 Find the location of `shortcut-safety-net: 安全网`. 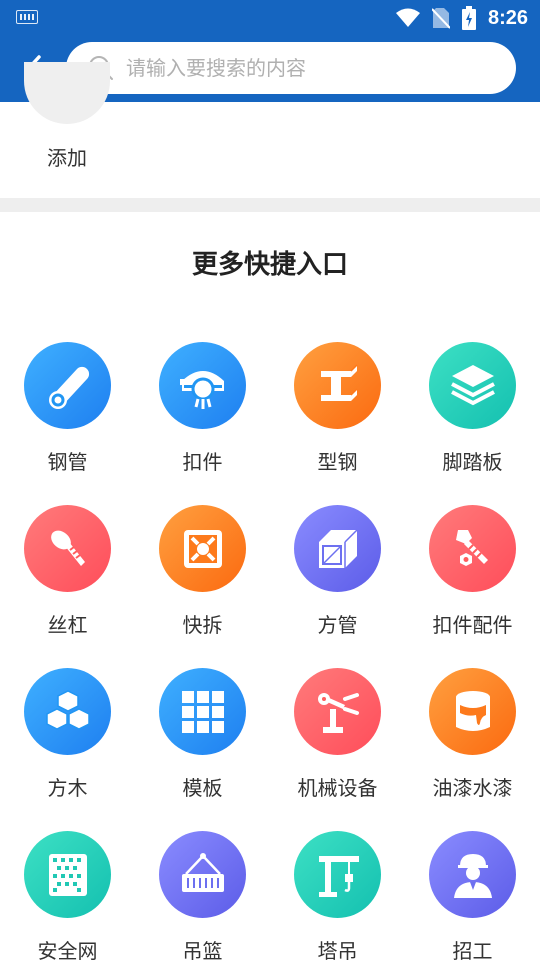

shortcut-safety-net: 安全网 is located at coordinates (67, 895).